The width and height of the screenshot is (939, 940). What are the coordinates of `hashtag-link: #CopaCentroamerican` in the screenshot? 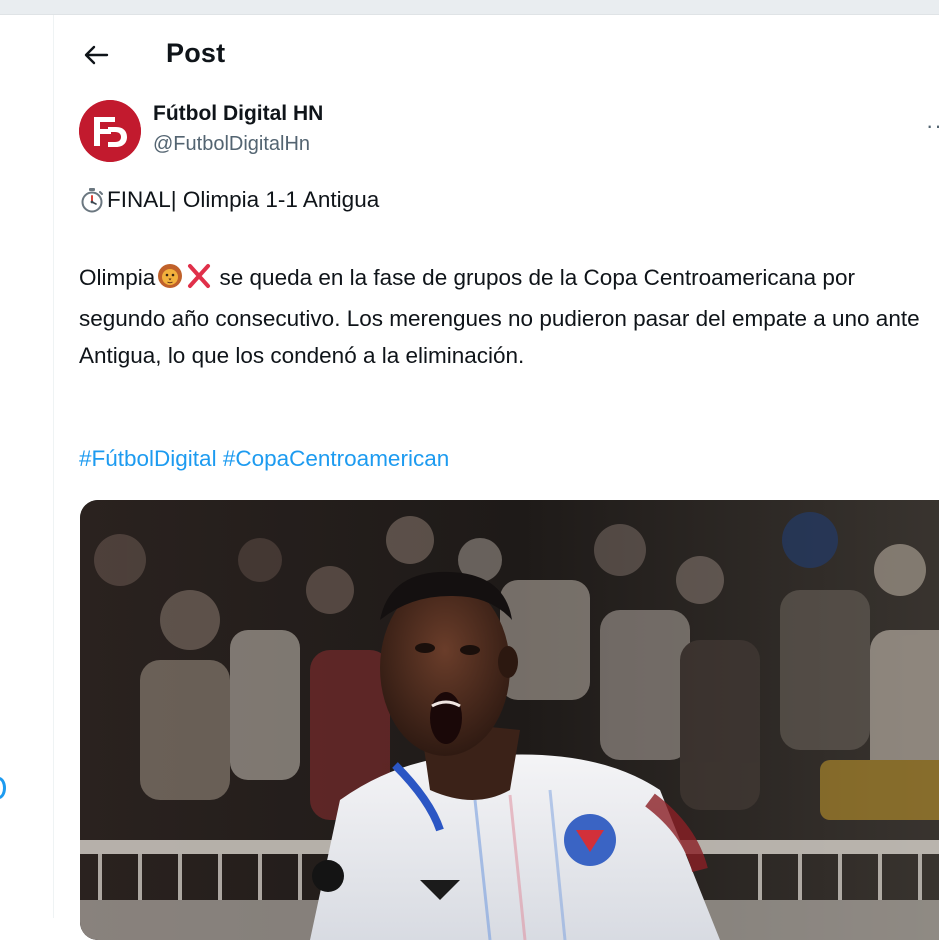 It's located at (336, 458).